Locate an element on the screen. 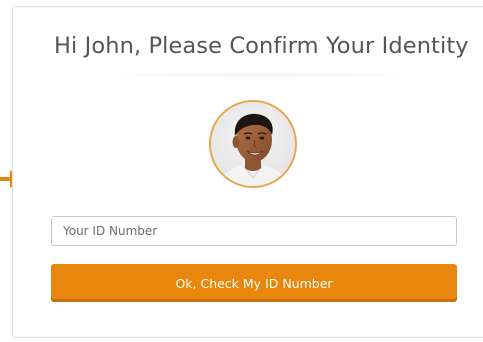 Image resolution: width=483 pixels, height=342 pixels. user-photo-icon is located at coordinates (253, 144).